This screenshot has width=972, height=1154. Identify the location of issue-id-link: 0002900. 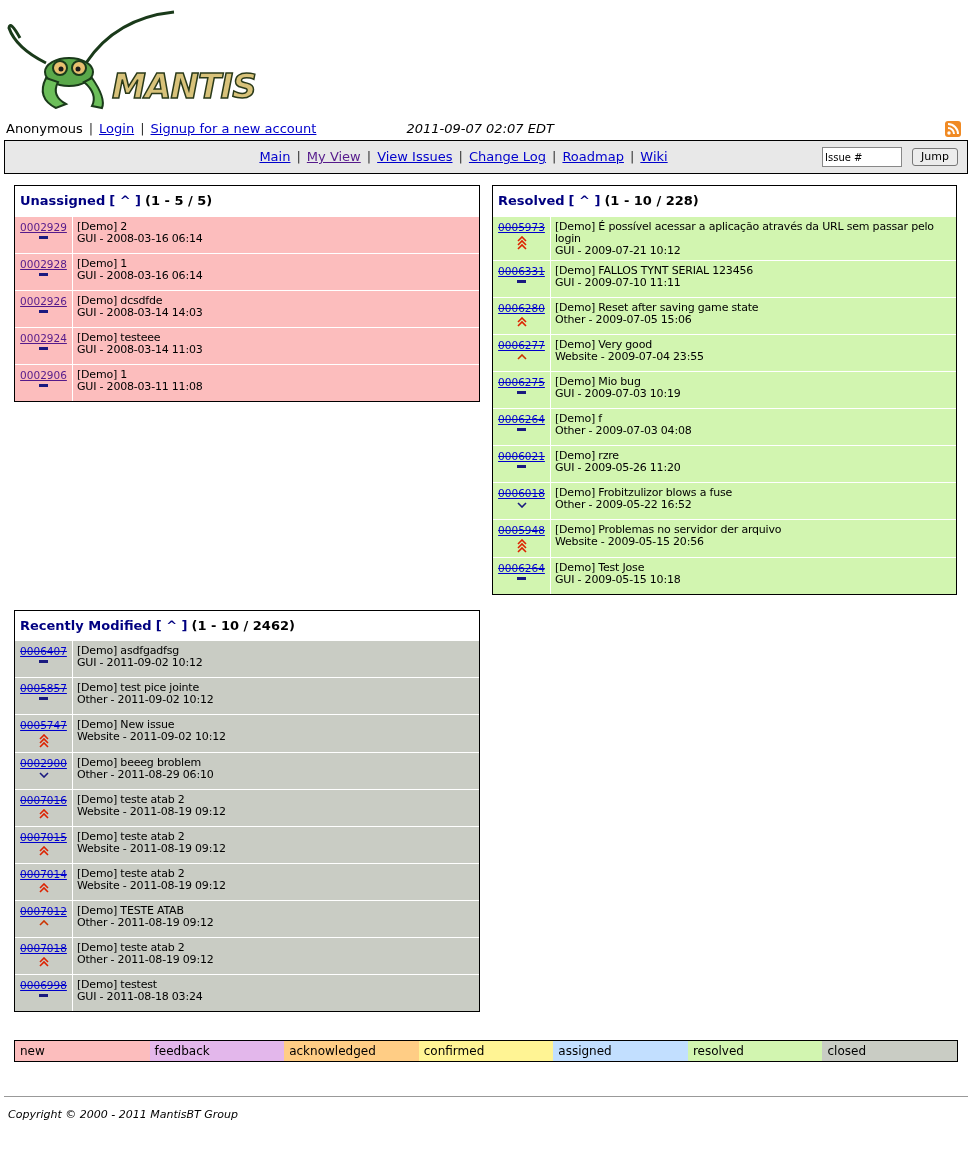
(43, 763).